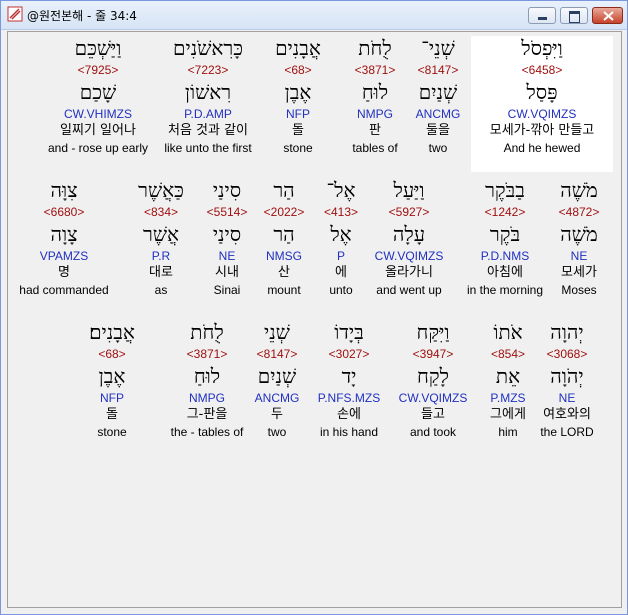 The width and height of the screenshot is (628, 615). I want to click on english-gloss: and went up, so click(409, 290).